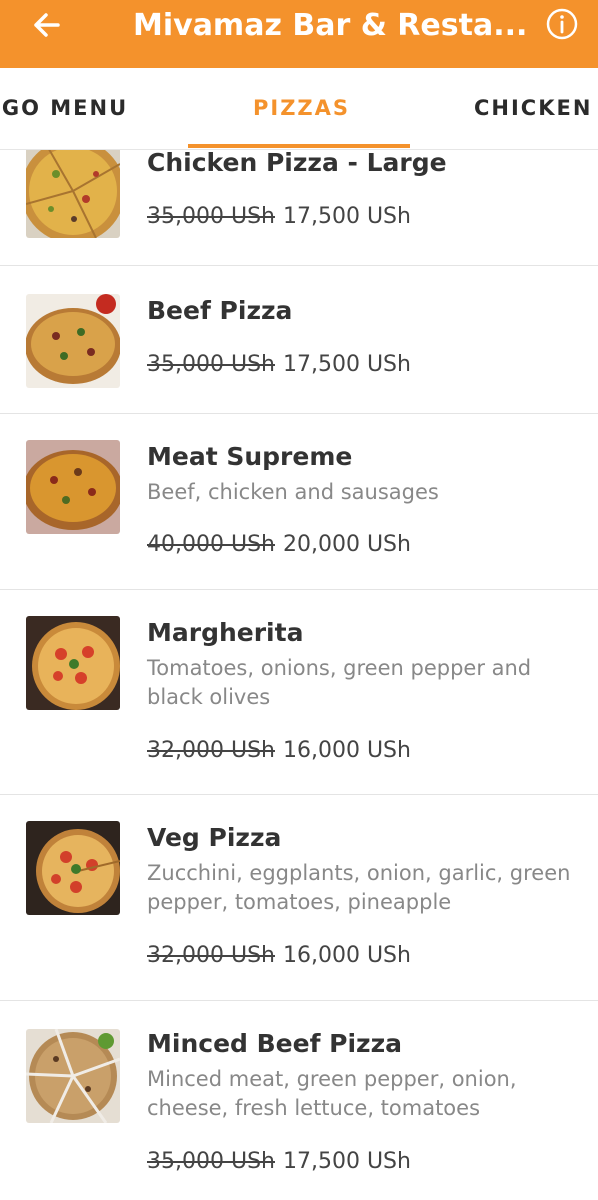 The width and height of the screenshot is (598, 1200). I want to click on item-name: Meat Supreme, so click(250, 456).